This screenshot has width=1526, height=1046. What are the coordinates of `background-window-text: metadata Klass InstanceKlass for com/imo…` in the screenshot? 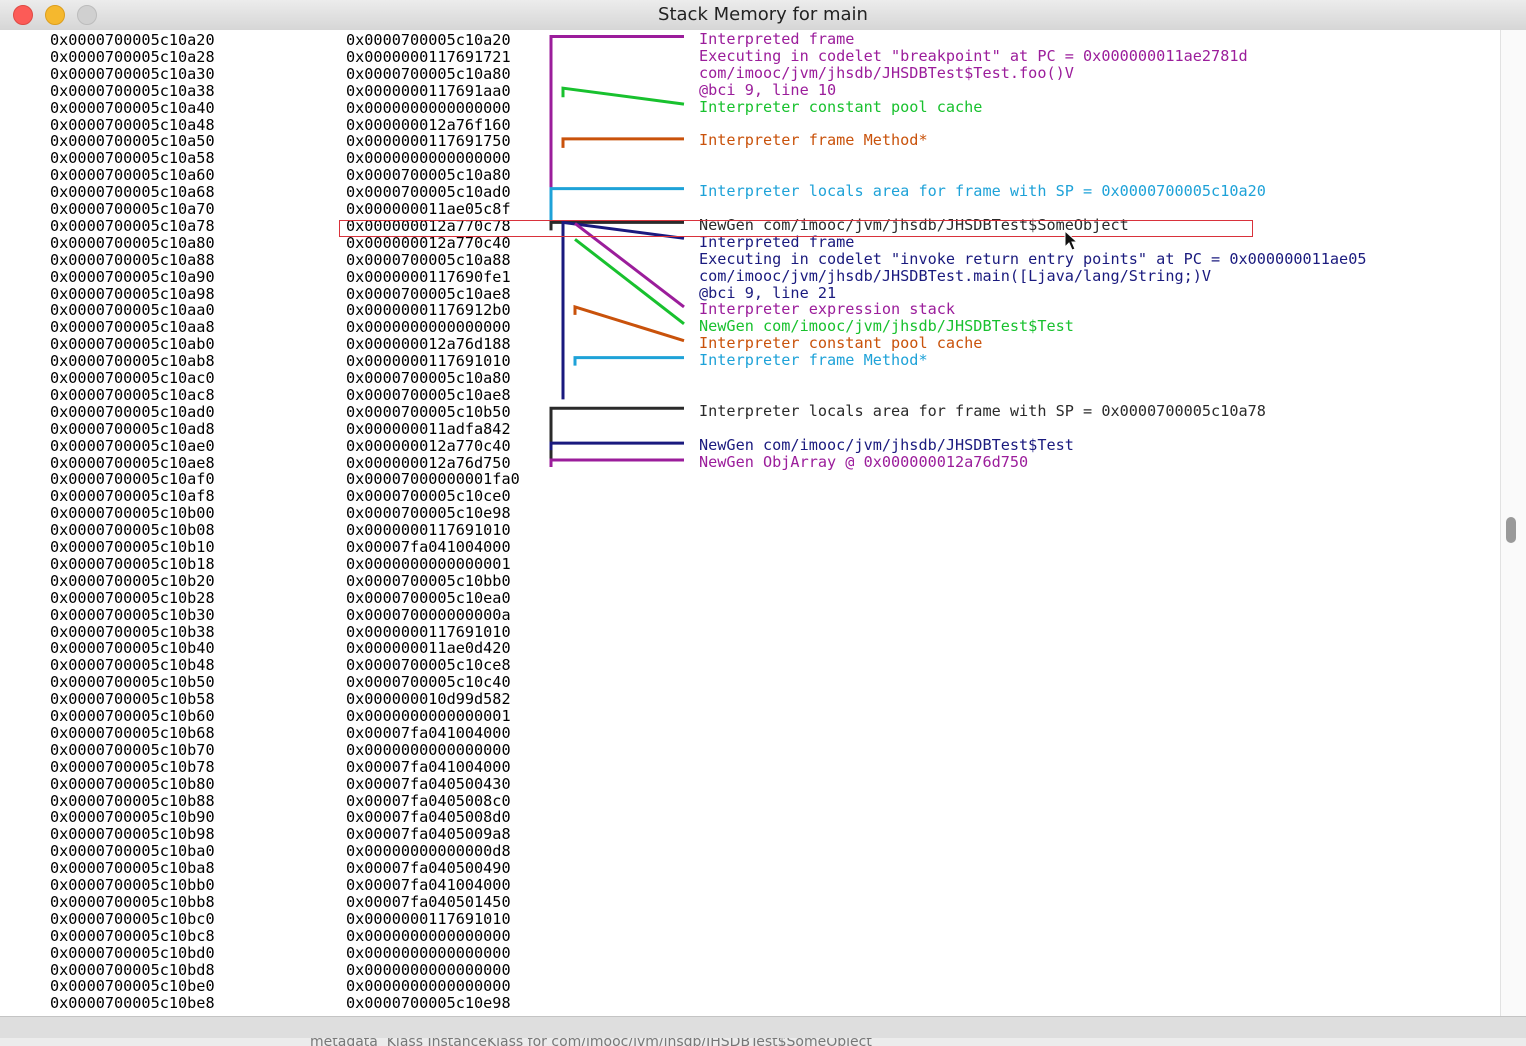 It's located at (591, 1042).